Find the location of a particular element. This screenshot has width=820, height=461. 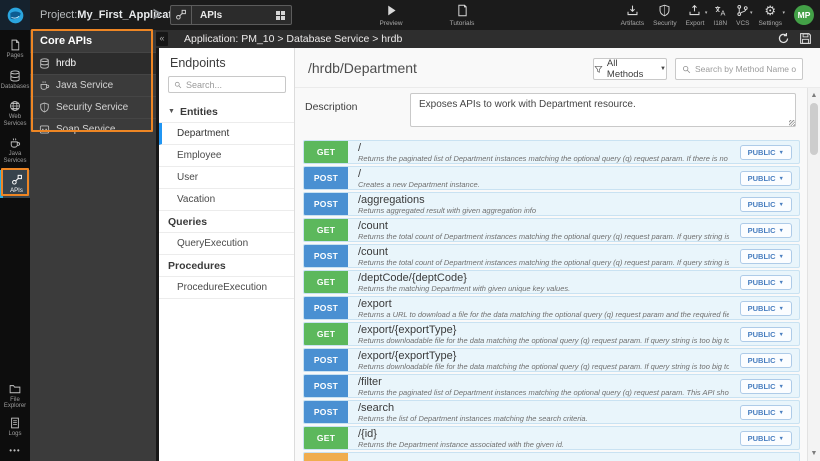

sidebar-item-databases: Databases is located at coordinates (15, 80).